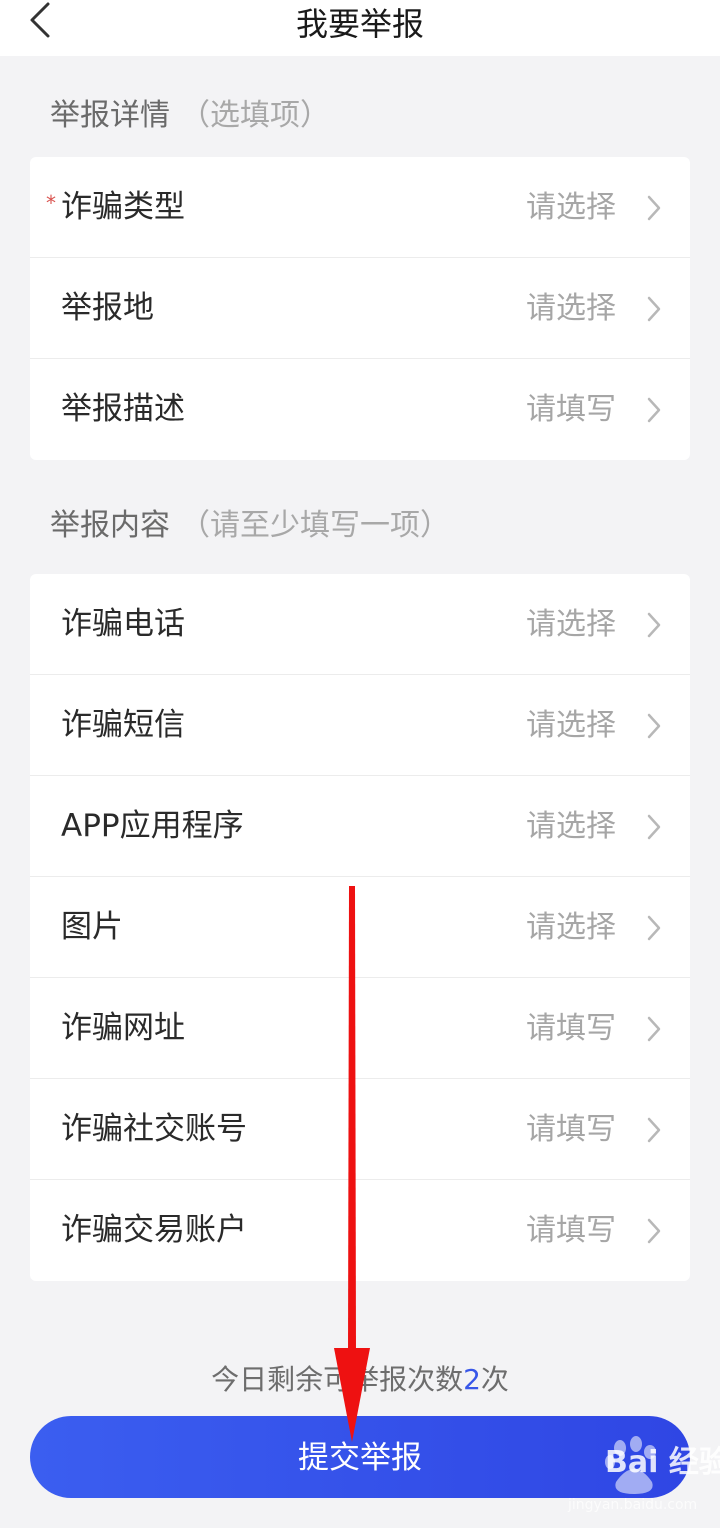  Describe the element at coordinates (123, 207) in the screenshot. I see `row-label: 诈骗类型` at that location.